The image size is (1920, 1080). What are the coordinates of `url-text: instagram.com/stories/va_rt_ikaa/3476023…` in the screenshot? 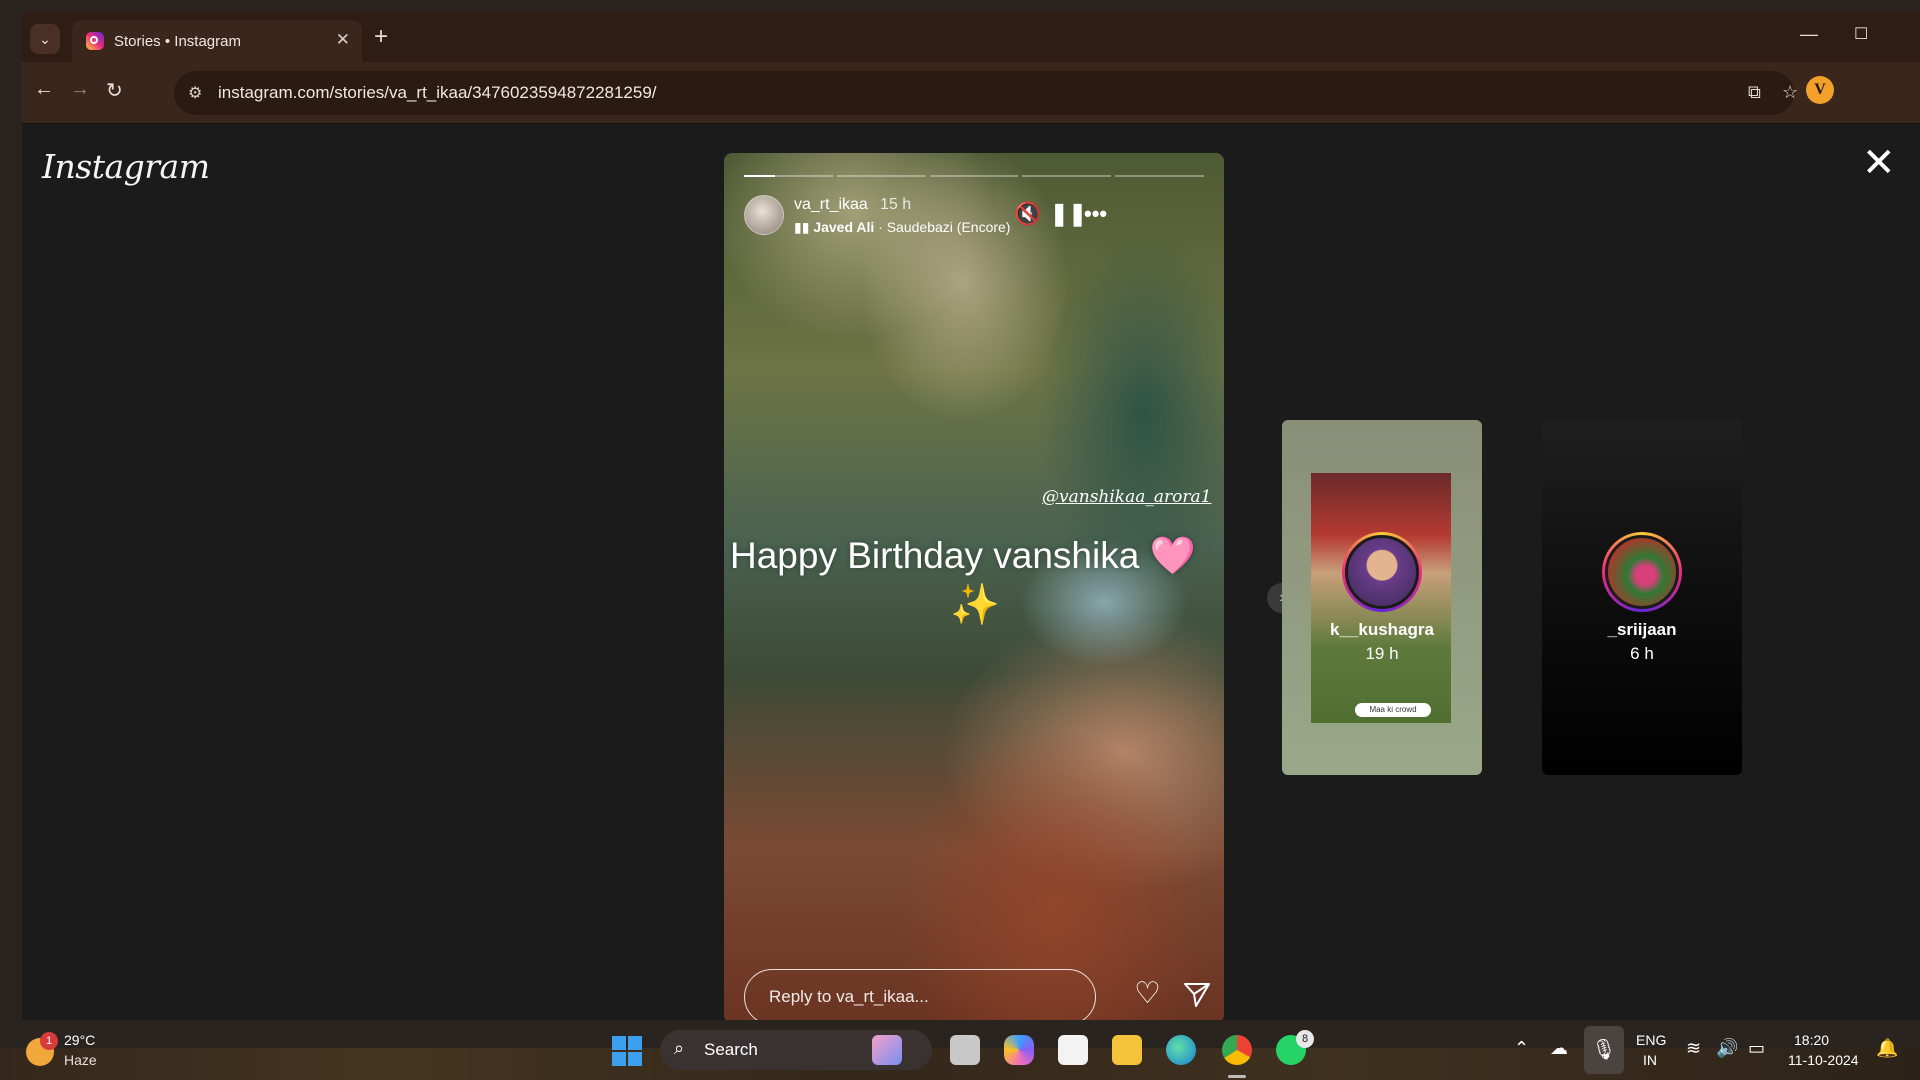 It's located at (437, 92).